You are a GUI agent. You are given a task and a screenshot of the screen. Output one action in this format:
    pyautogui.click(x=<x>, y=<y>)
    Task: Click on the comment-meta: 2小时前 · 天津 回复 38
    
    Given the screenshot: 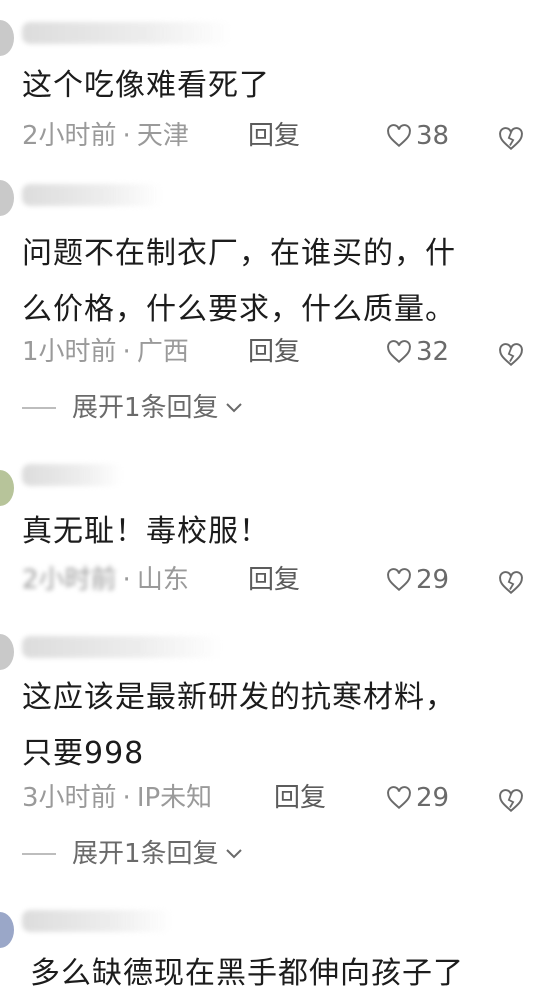 What is the action you would take?
    pyautogui.click(x=287, y=136)
    